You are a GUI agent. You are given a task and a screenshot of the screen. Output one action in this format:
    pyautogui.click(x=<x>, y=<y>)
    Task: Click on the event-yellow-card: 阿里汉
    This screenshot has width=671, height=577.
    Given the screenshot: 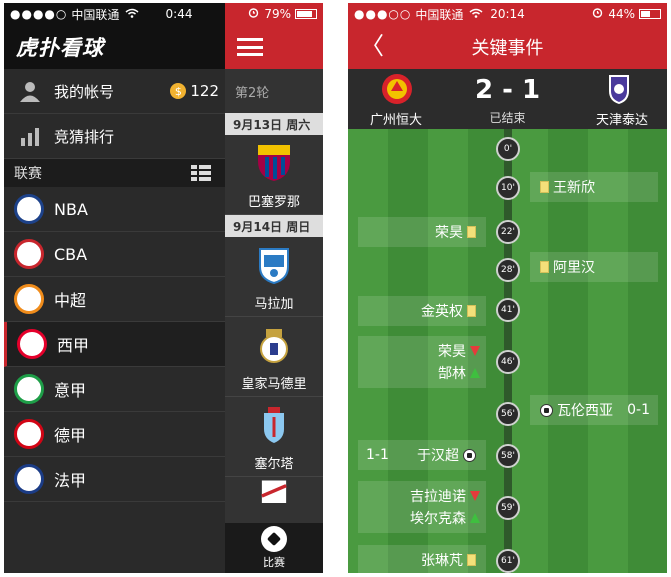 What is the action you would take?
    pyautogui.click(x=594, y=267)
    